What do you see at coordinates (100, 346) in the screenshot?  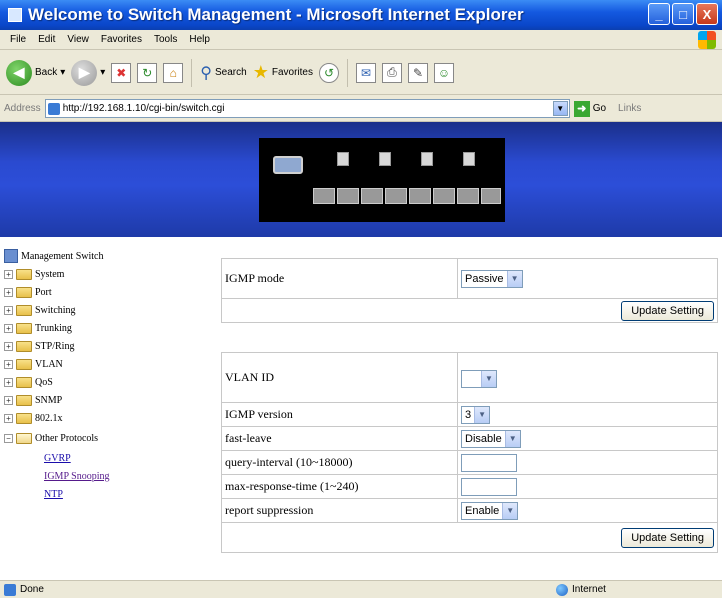 I see `tree-folder-stp-ring: + STP/Ring` at bounding box center [100, 346].